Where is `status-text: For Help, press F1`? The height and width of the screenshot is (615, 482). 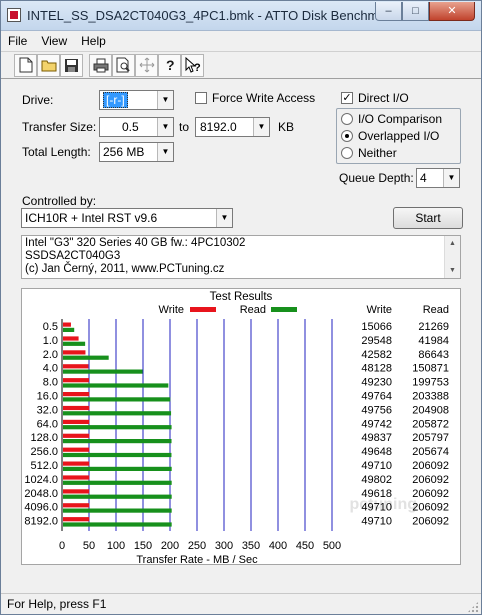 status-text: For Help, press F1 is located at coordinates (57, 604).